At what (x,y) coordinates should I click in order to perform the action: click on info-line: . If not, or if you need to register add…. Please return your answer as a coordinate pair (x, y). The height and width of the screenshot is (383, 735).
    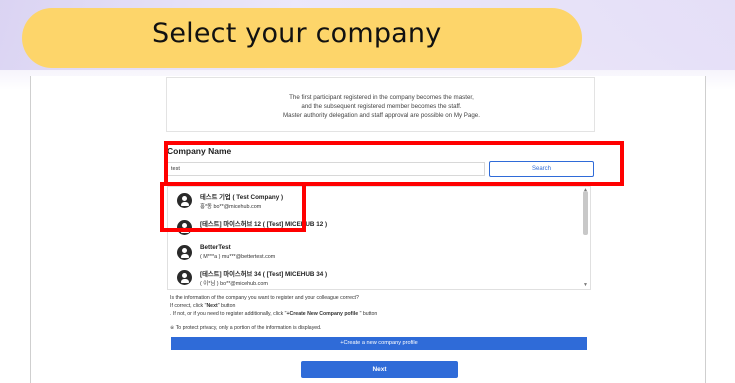
    Looking at the image, I should click on (273, 314).